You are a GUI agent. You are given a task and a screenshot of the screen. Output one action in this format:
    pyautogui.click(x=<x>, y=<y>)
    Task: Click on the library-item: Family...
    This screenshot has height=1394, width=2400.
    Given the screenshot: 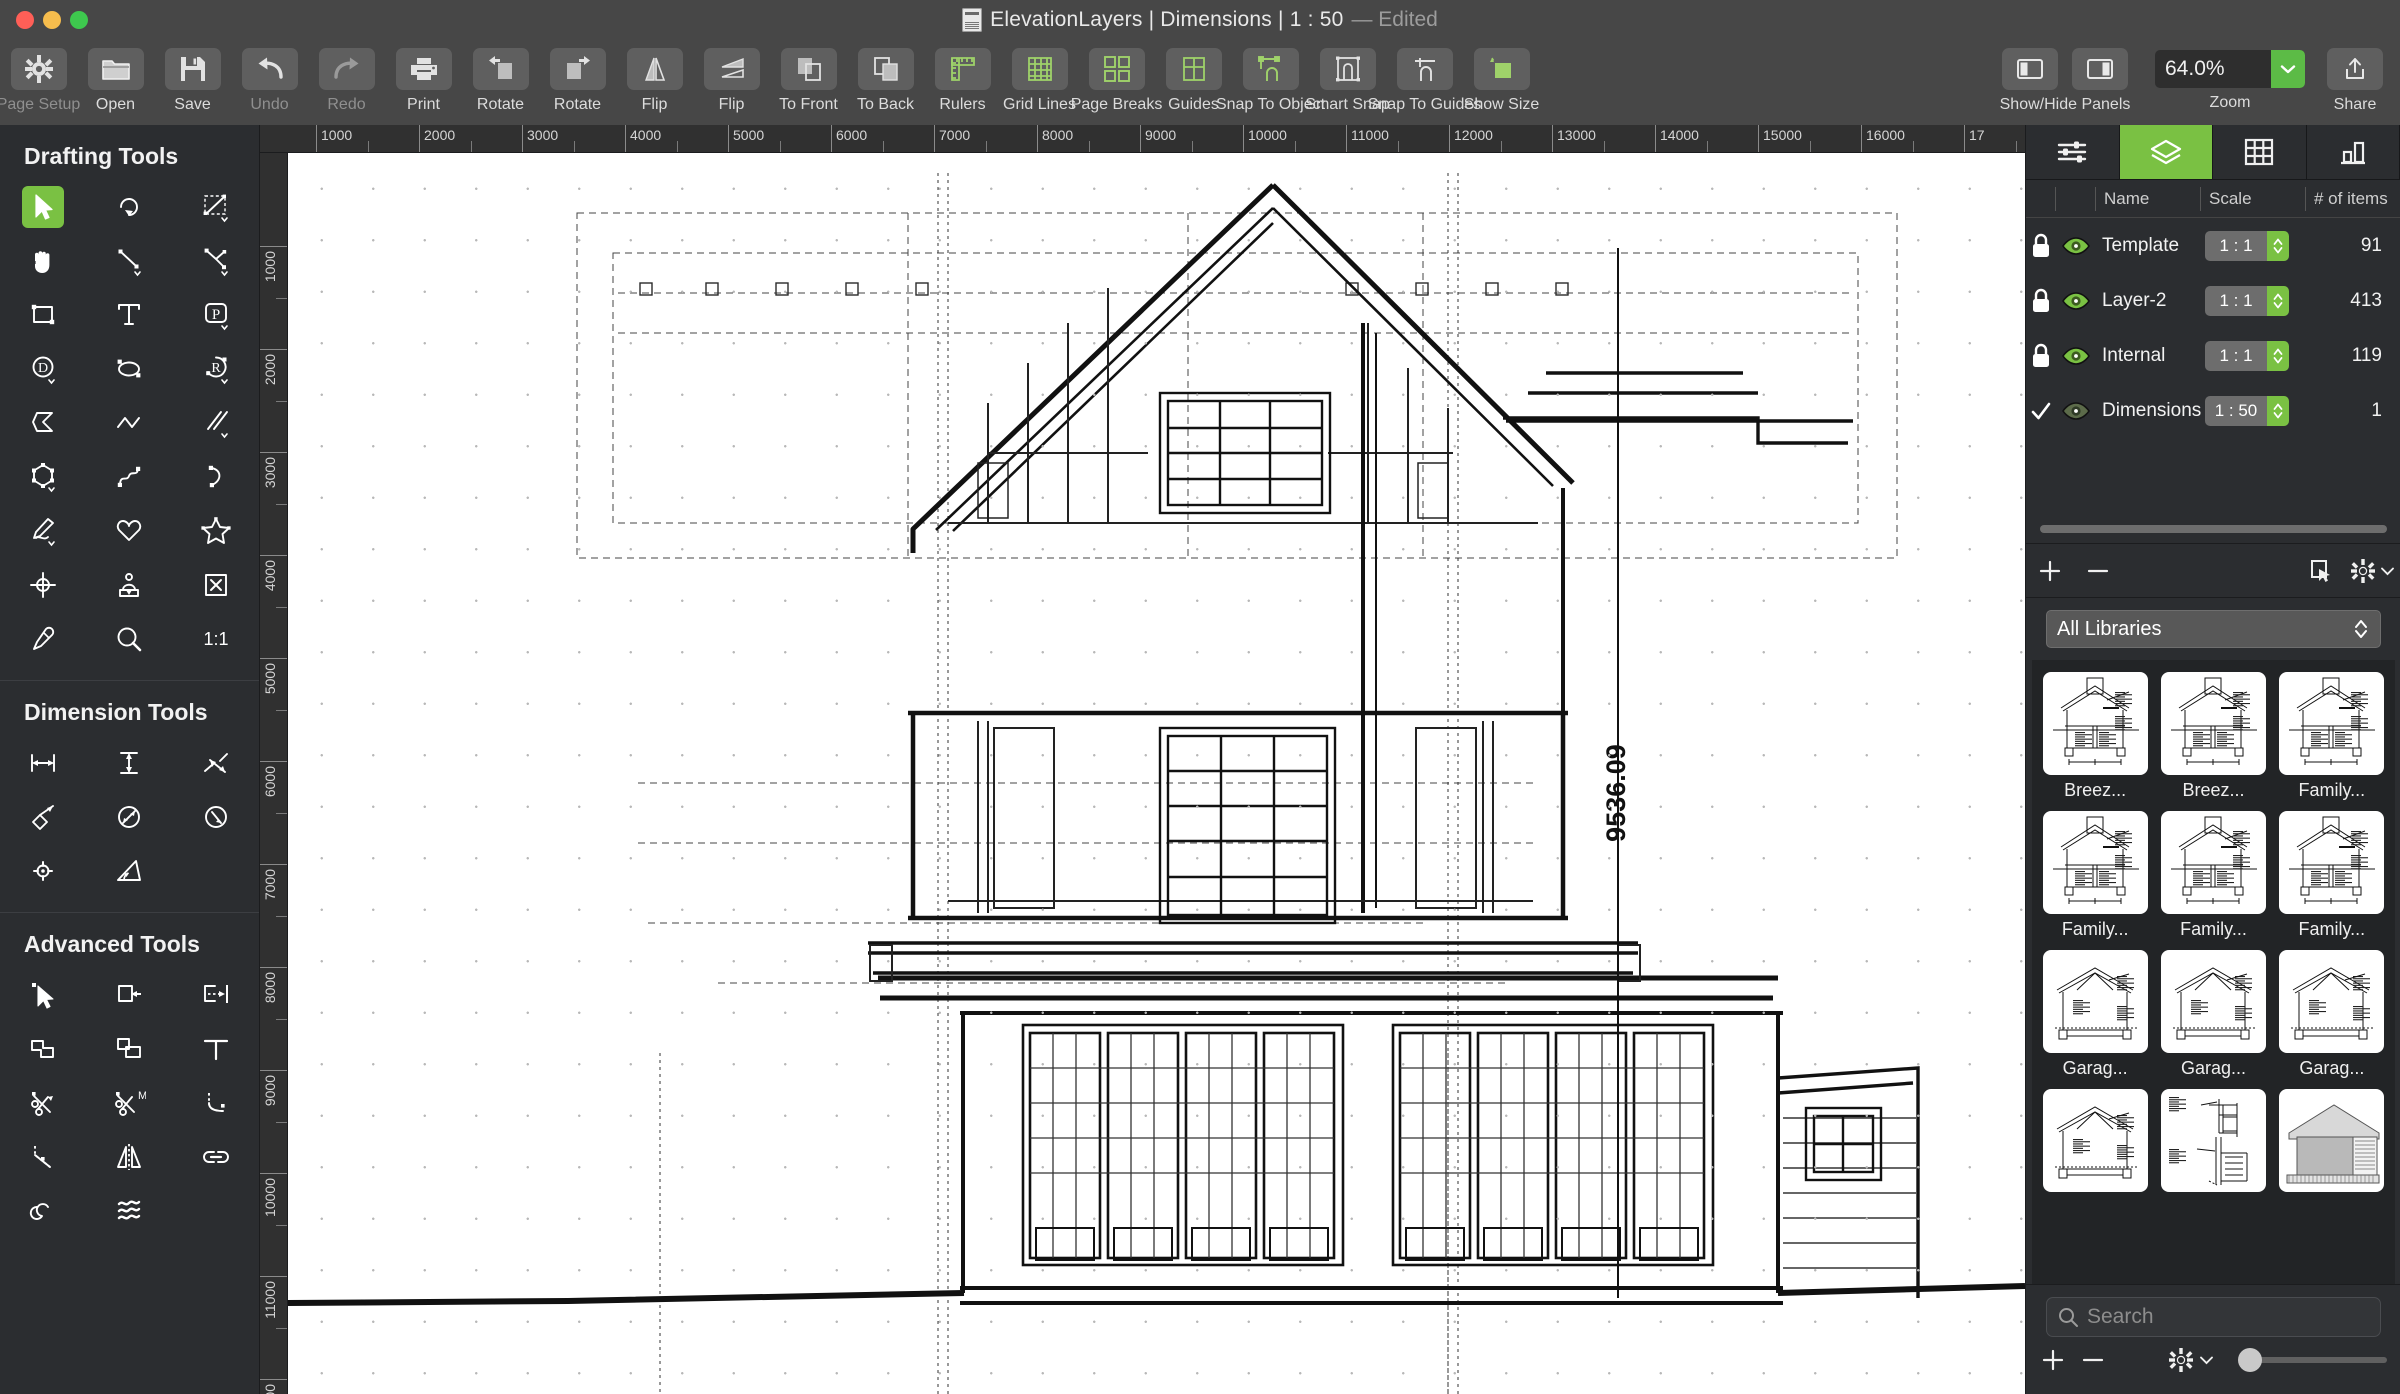 What is the action you would take?
    pyautogui.click(x=2332, y=876)
    